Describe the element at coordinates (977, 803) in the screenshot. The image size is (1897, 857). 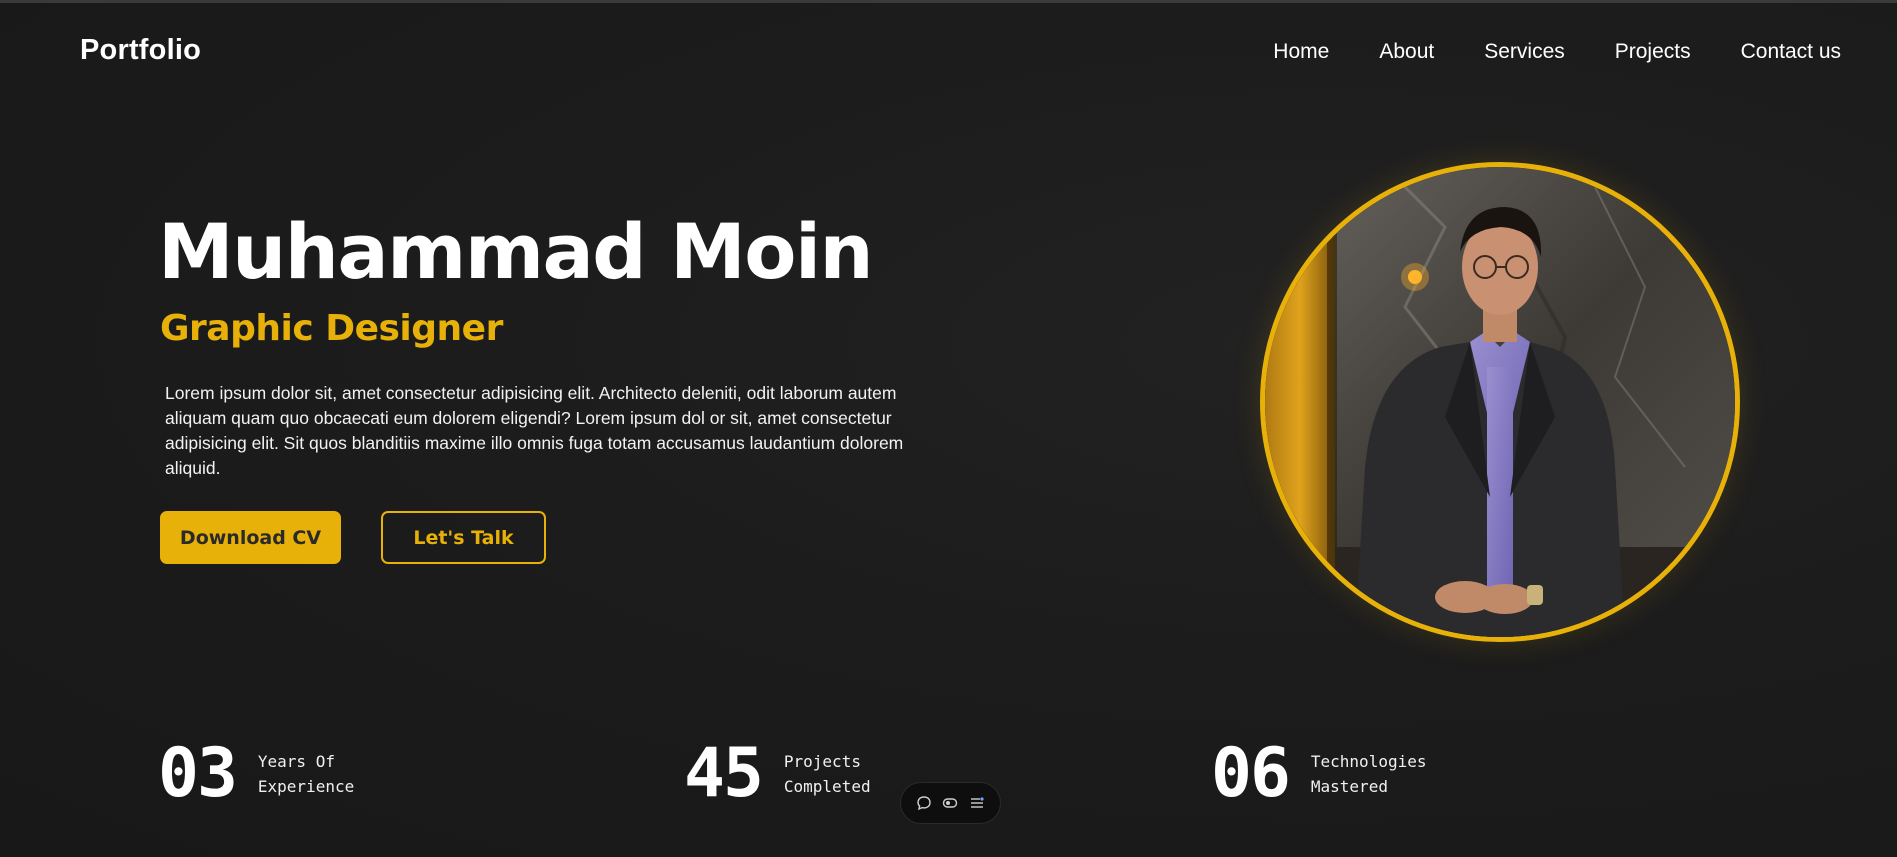
I see `list-settings-icon` at that location.